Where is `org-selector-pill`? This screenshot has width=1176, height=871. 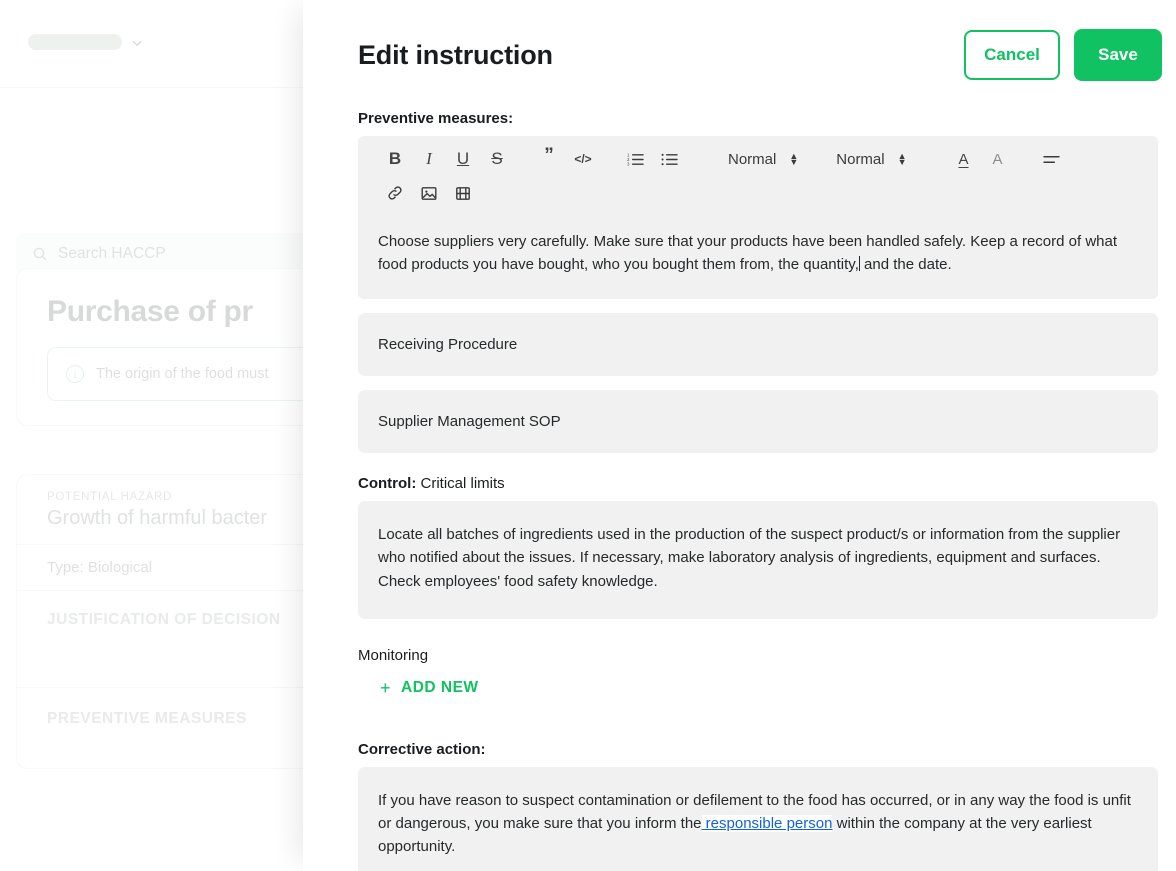
org-selector-pill is located at coordinates (75, 42).